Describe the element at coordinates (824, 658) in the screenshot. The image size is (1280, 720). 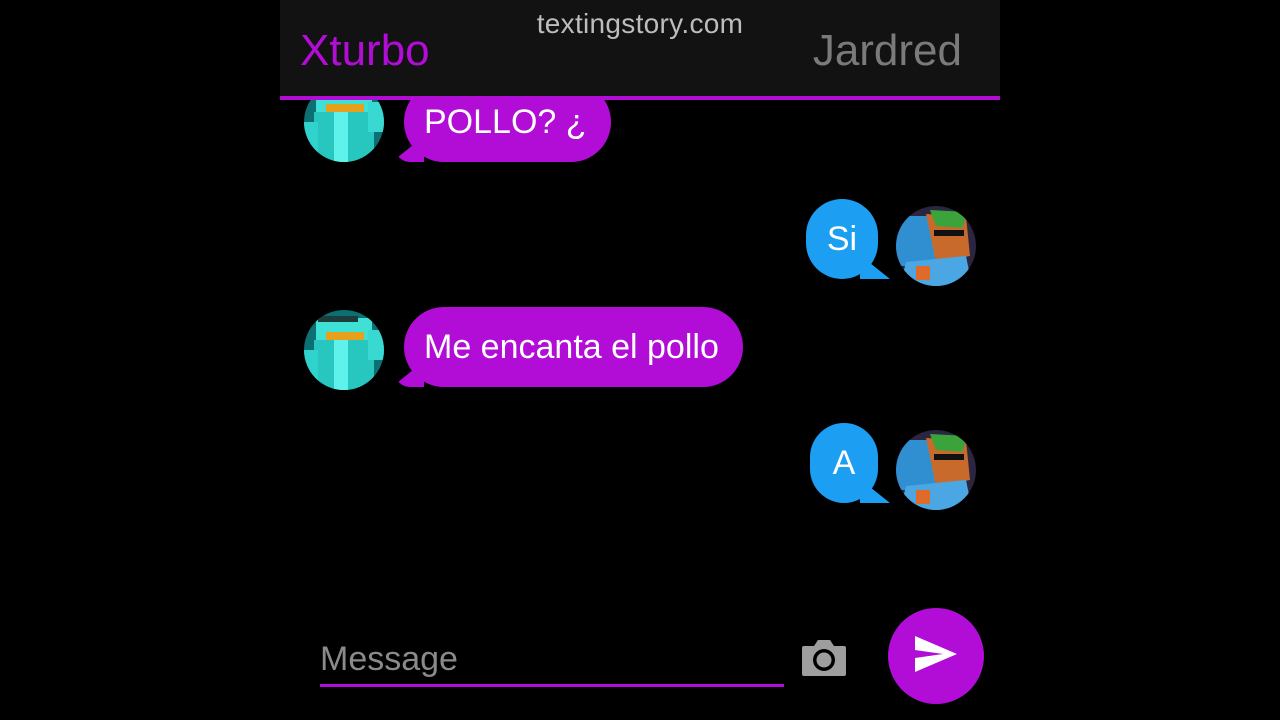
I see `camera-icon` at that location.